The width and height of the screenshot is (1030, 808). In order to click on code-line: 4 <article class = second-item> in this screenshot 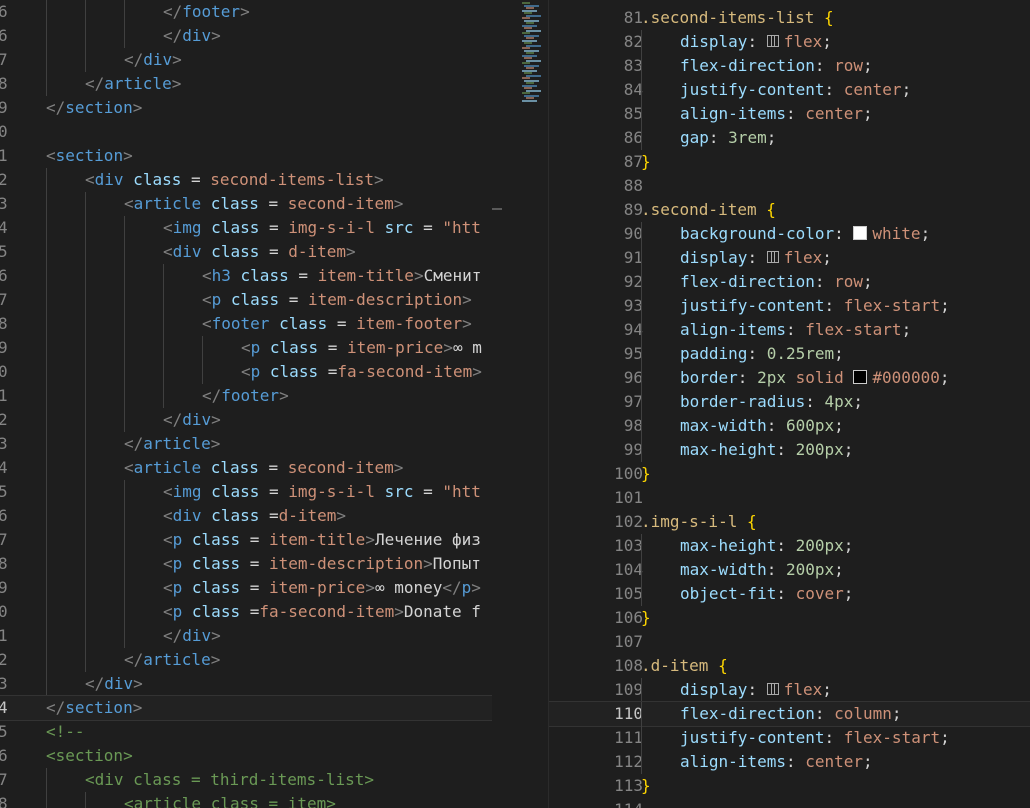, I will do `click(246, 468)`.